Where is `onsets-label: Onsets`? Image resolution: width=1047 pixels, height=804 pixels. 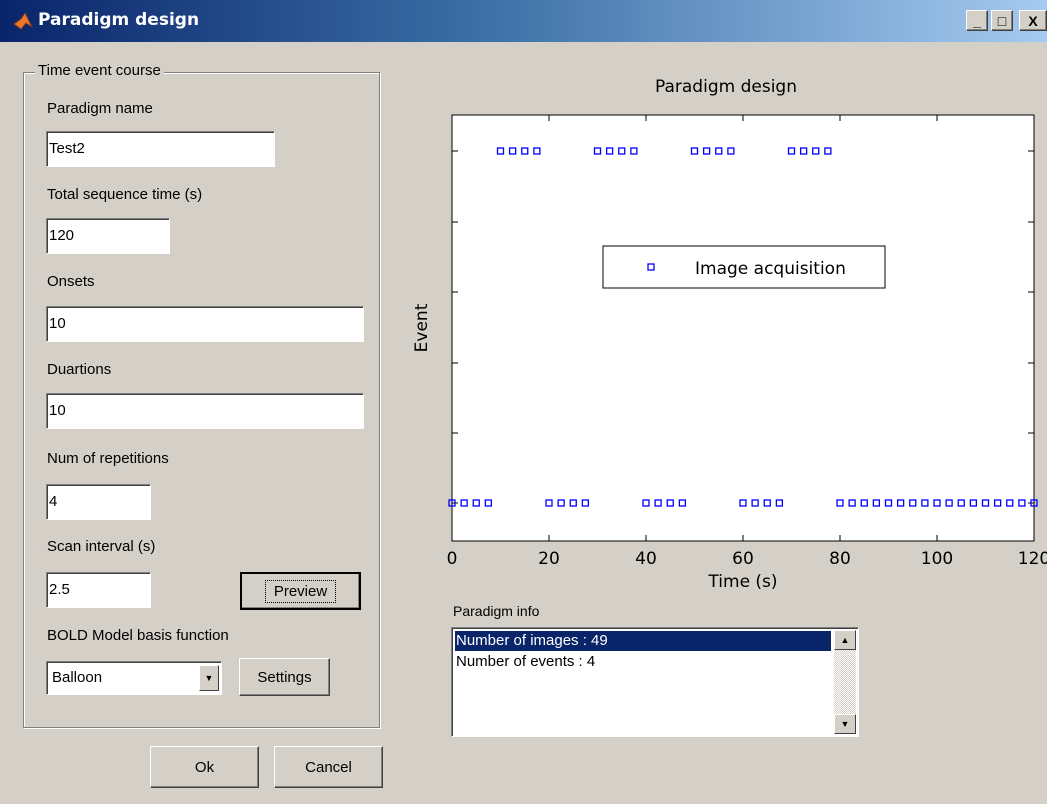 onsets-label: Onsets is located at coordinates (71, 281).